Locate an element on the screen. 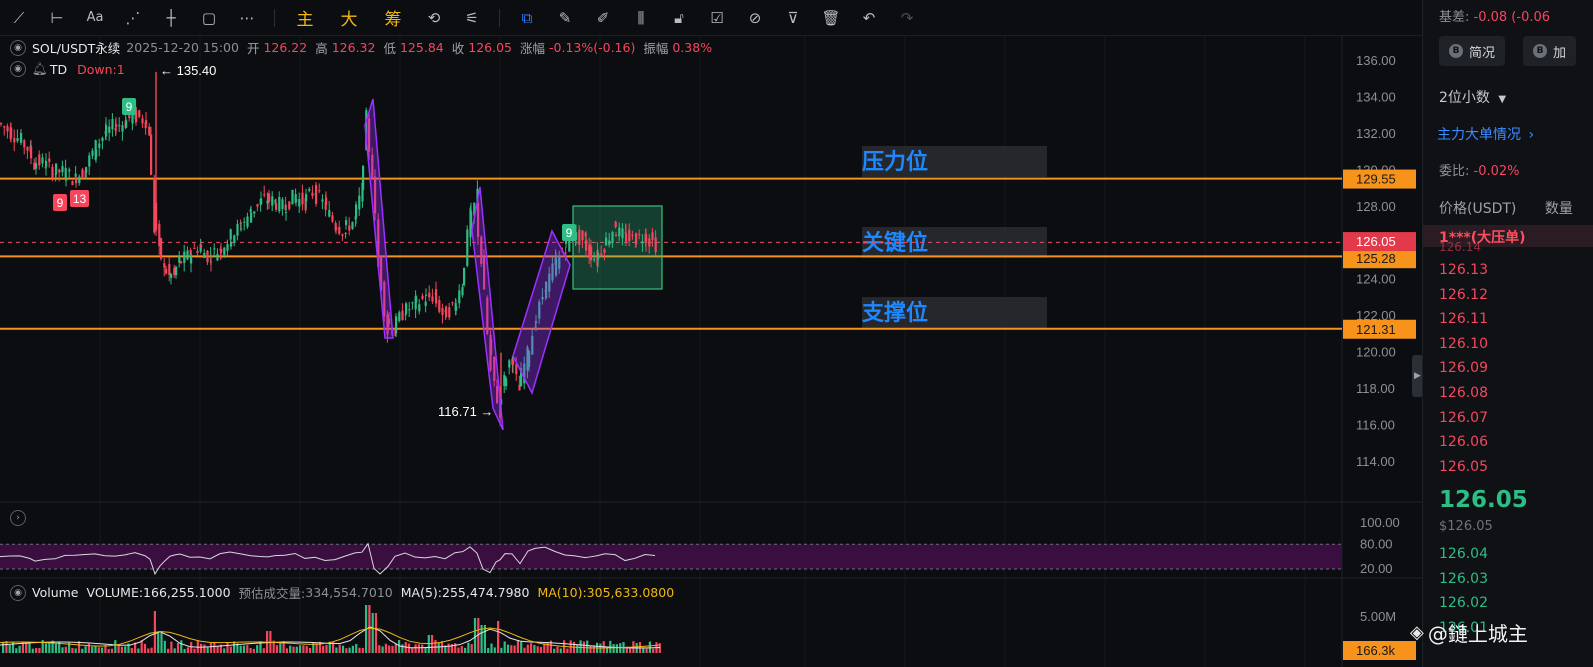  candle-style-icon: ⫼ is located at coordinates (641, 18).